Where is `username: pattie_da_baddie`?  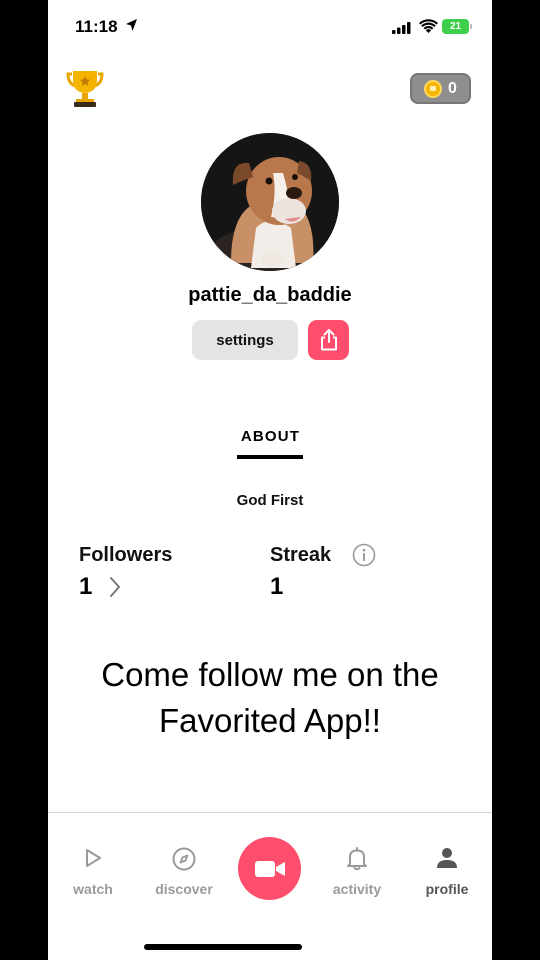 username: pattie_da_baddie is located at coordinates (270, 295).